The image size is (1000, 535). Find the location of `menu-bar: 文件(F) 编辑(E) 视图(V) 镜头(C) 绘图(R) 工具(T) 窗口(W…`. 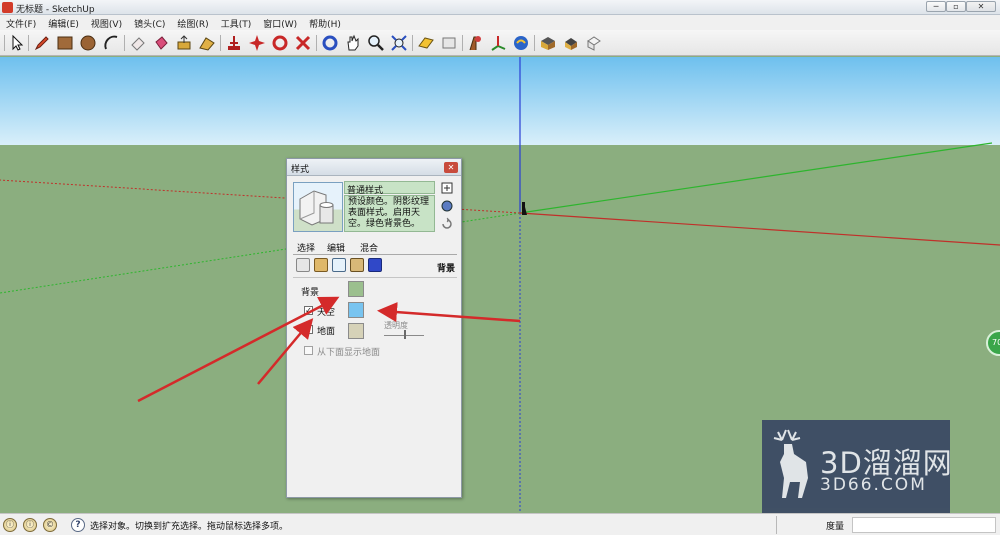

menu-bar: 文件(F) 编辑(E) 视图(V) 镜头(C) 绘图(R) 工具(T) 窗口(W… is located at coordinates (500, 22).